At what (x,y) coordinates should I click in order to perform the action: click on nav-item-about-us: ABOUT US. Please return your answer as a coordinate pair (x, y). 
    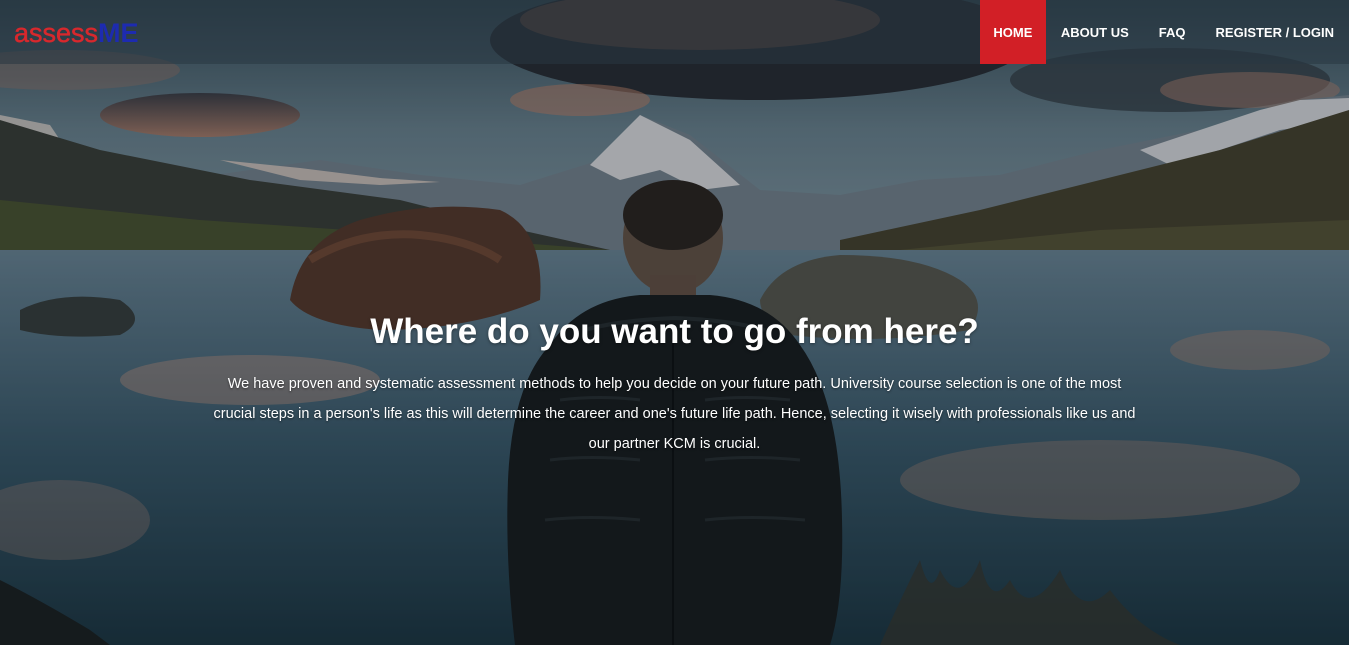
    Looking at the image, I should click on (1095, 32).